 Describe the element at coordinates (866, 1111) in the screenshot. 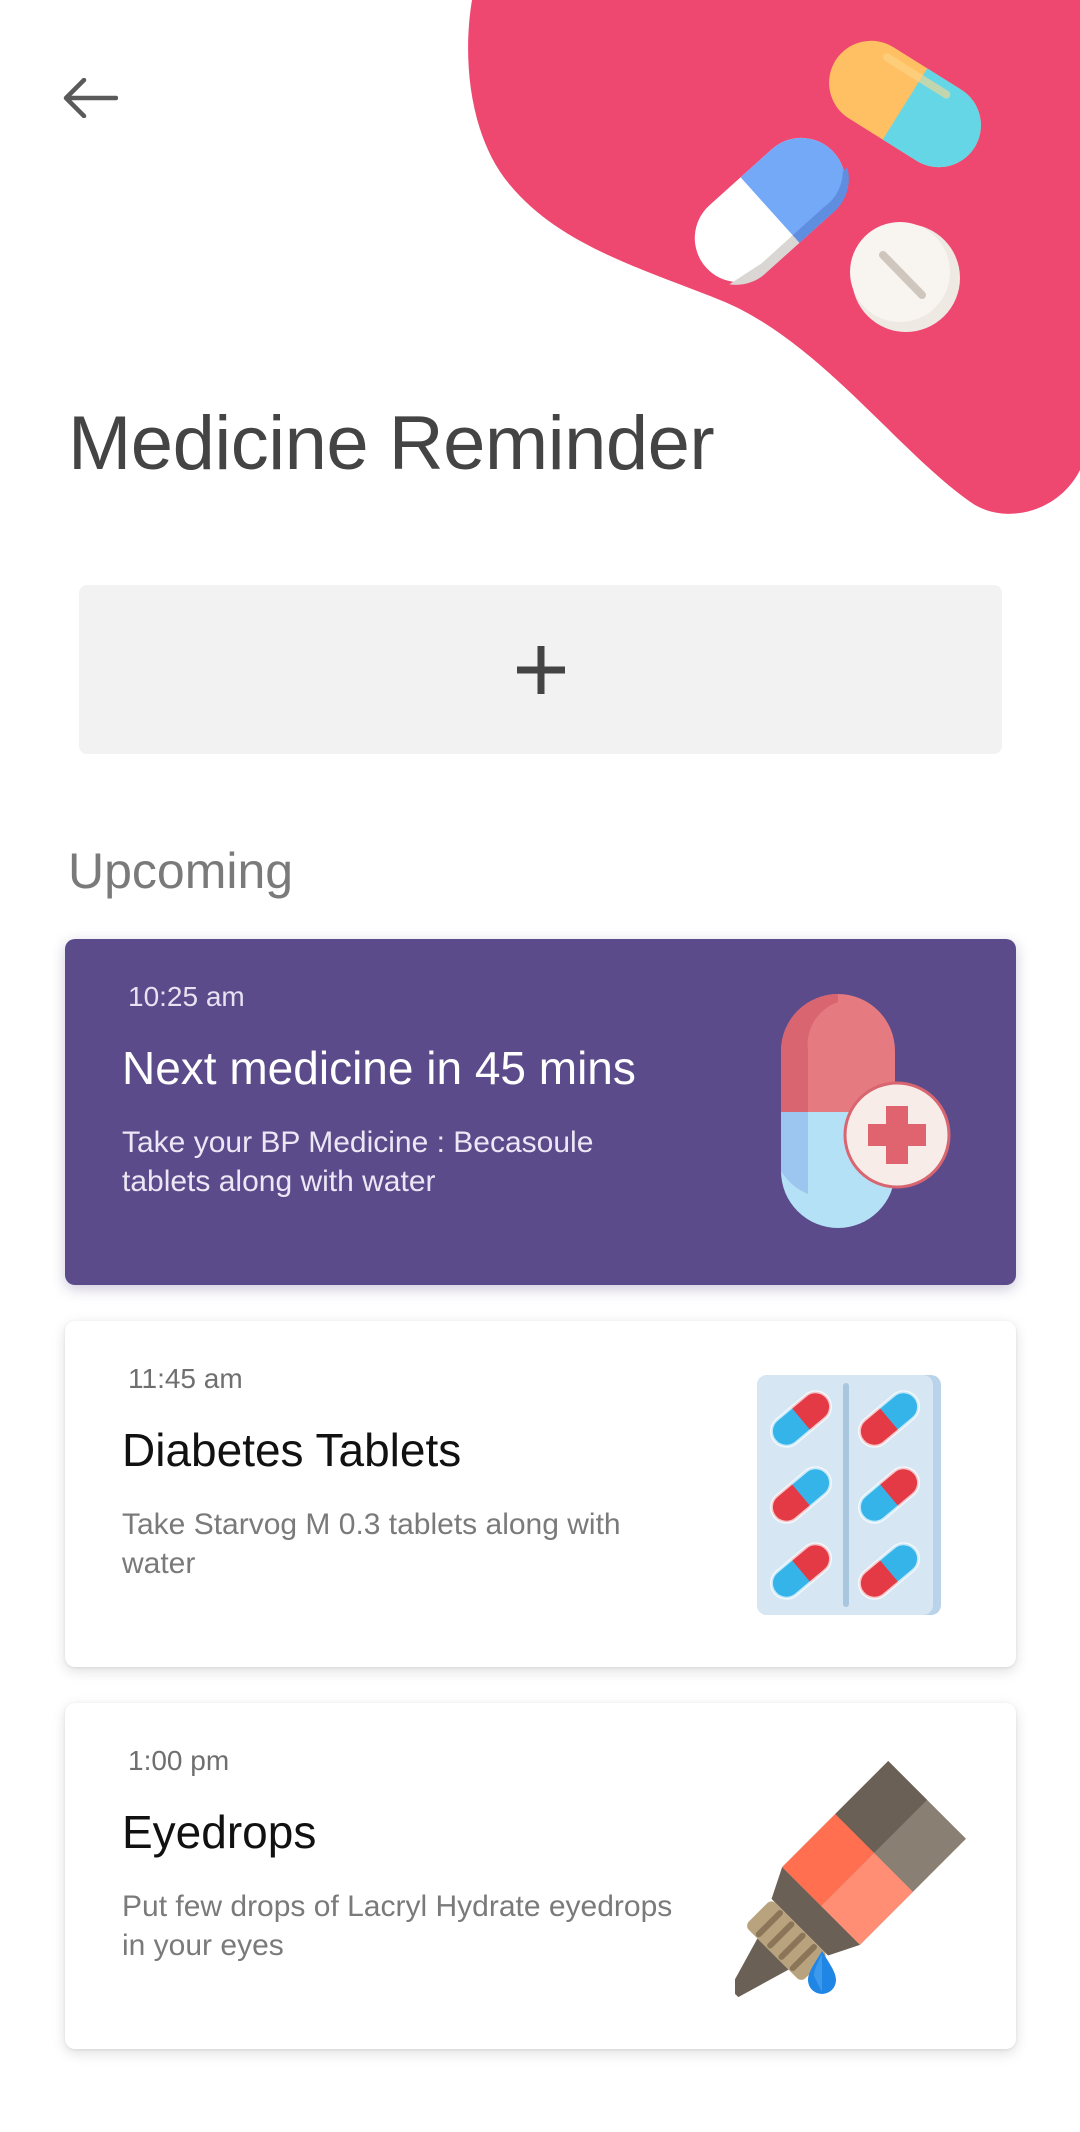

I see `capsule-plus-icon` at that location.